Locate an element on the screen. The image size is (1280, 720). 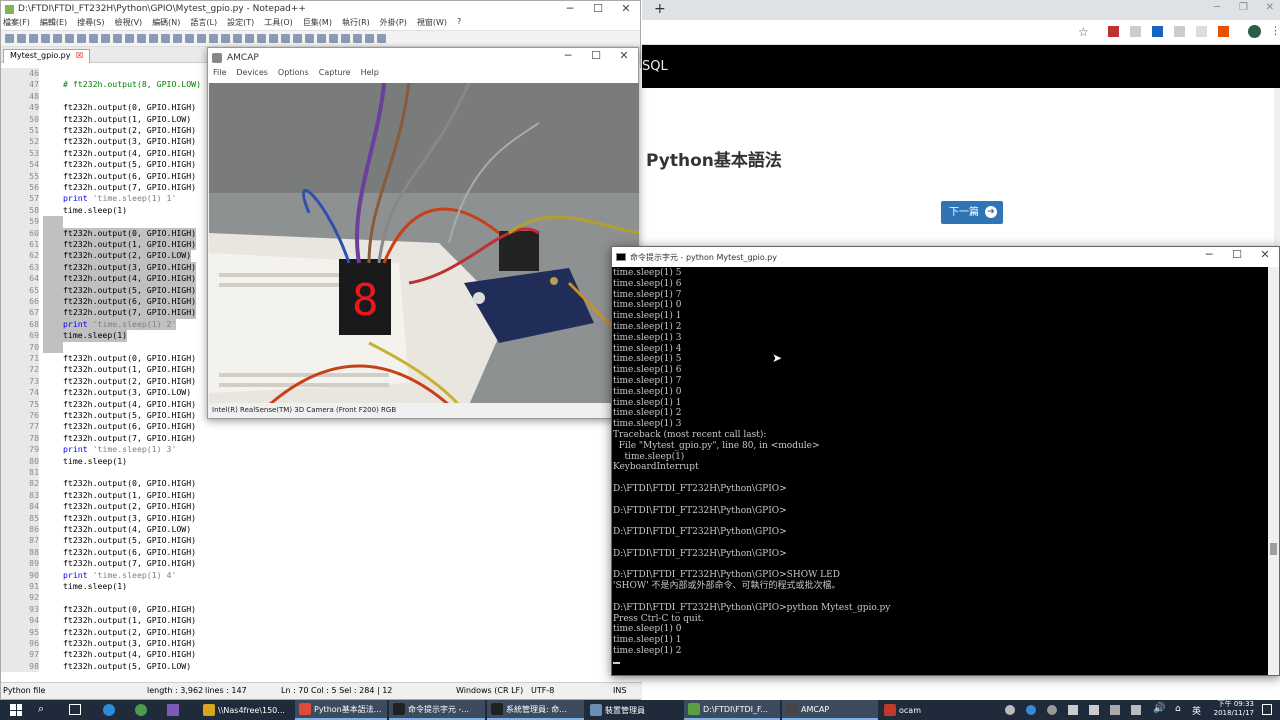
header-nav-item: SQL is located at coordinates (655, 66).